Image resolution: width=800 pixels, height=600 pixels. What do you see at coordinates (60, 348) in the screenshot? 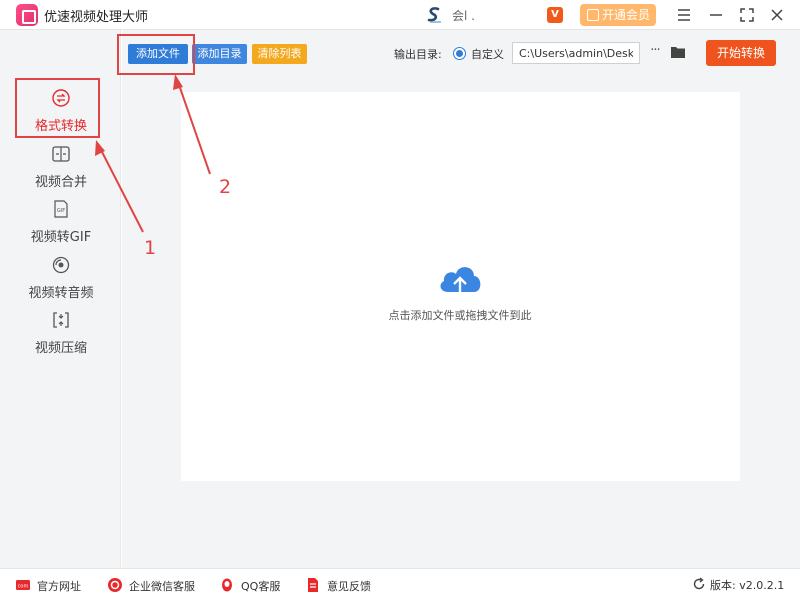
I see `sidebar-item-label: 视频压缩` at bounding box center [60, 348].